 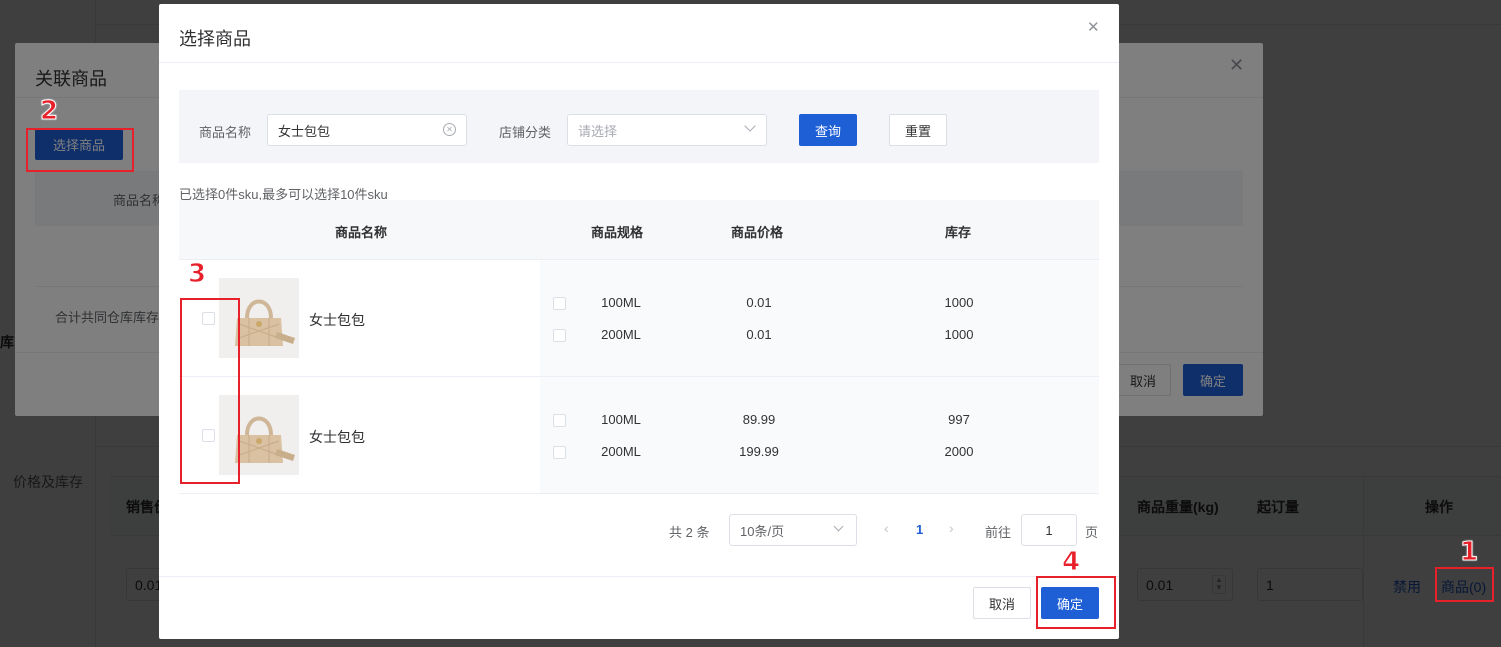 I want to click on col-stock: 库存, so click(x=958, y=232).